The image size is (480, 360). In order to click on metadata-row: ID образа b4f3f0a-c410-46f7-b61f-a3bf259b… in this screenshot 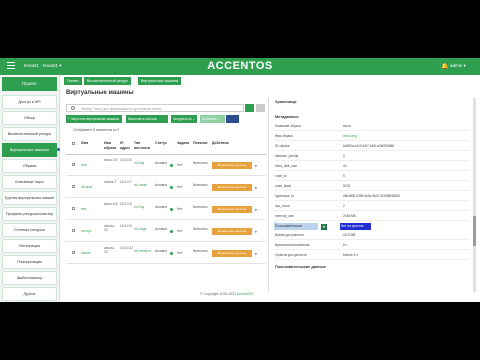, I will do `click(372, 146)`.